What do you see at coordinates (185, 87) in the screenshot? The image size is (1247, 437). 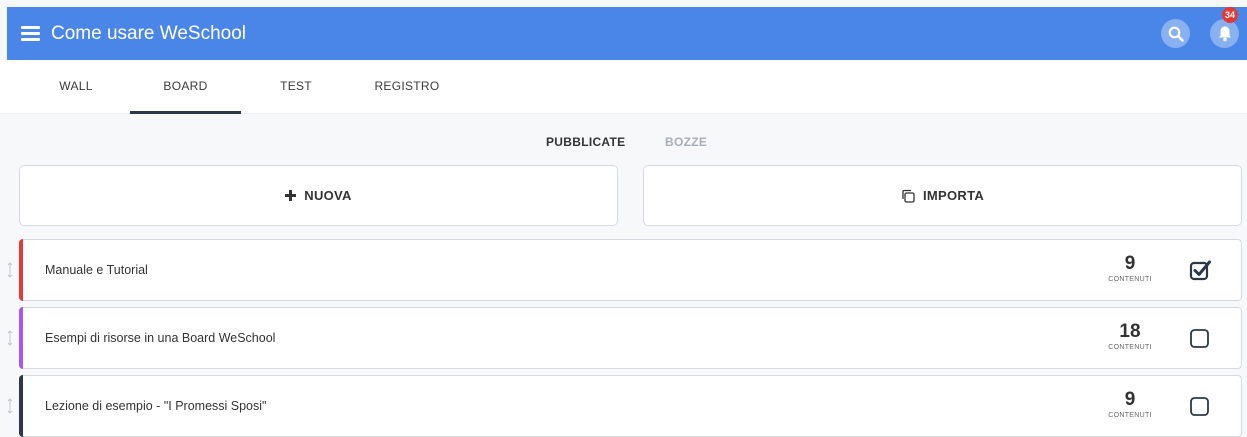 I see `tab-board: BOARD` at bounding box center [185, 87].